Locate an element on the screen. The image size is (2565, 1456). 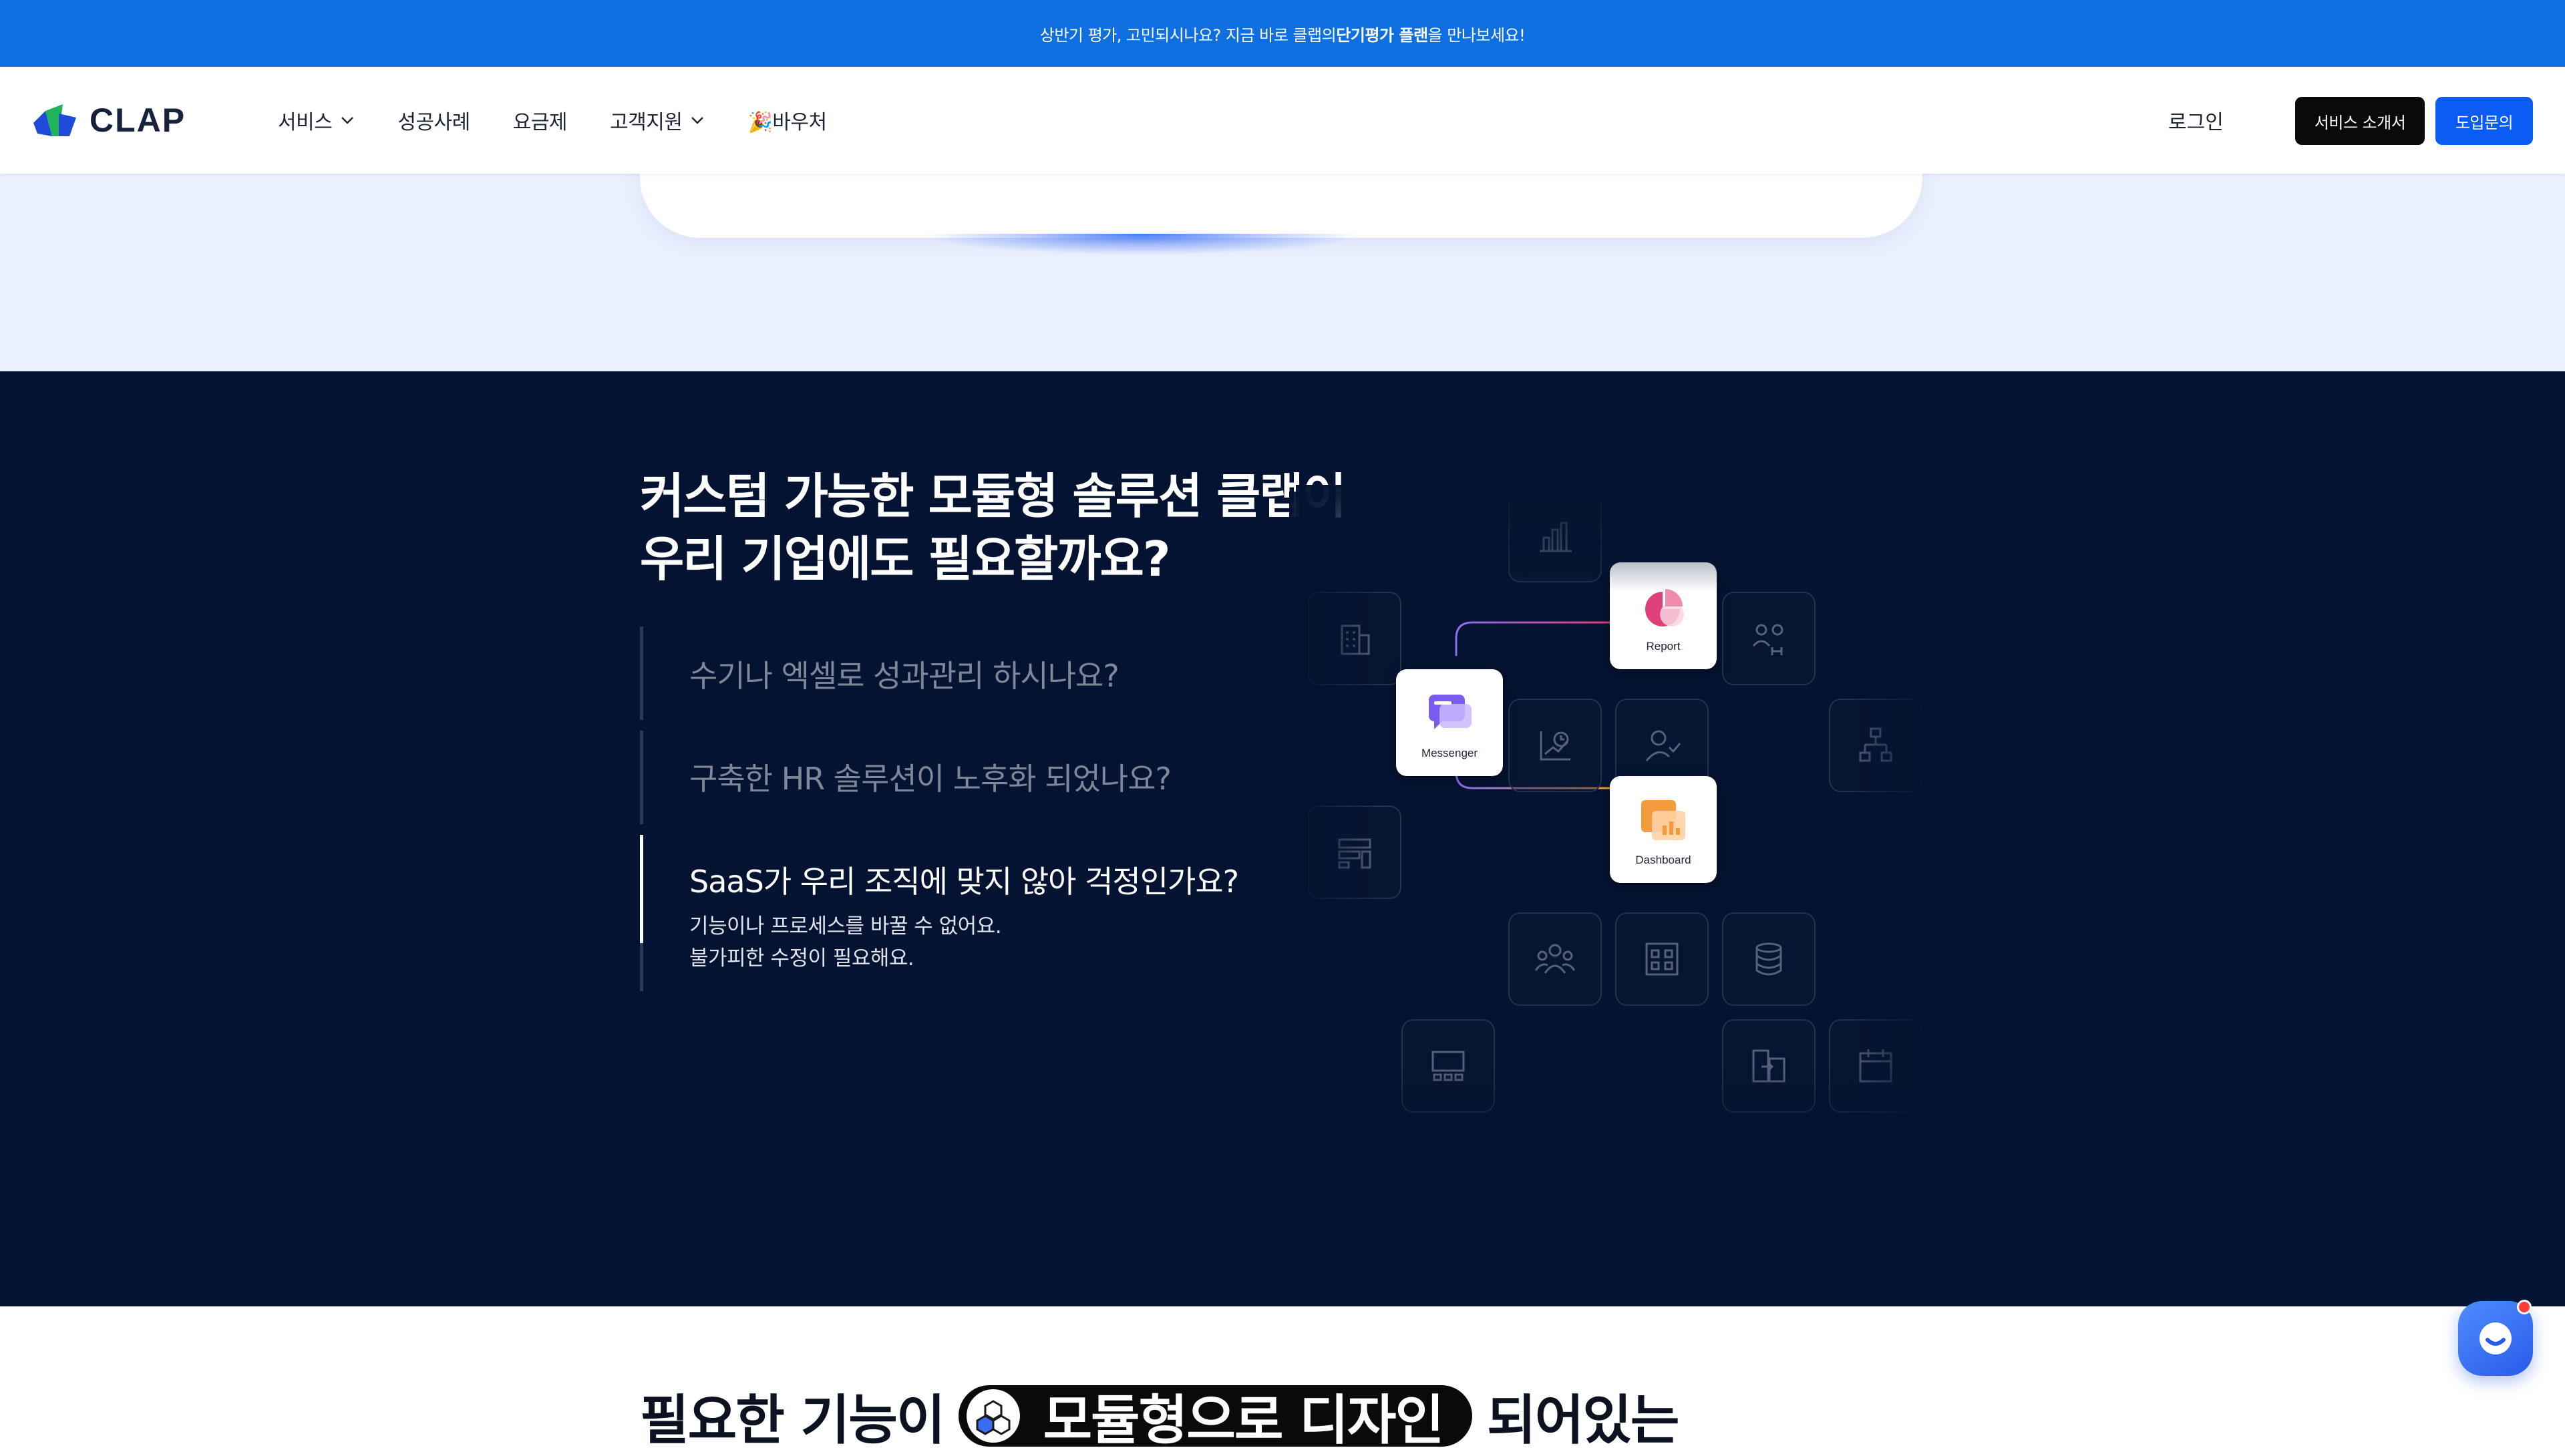
module-design-pill: 모듈형으로 디자인 is located at coordinates (1216, 1418).